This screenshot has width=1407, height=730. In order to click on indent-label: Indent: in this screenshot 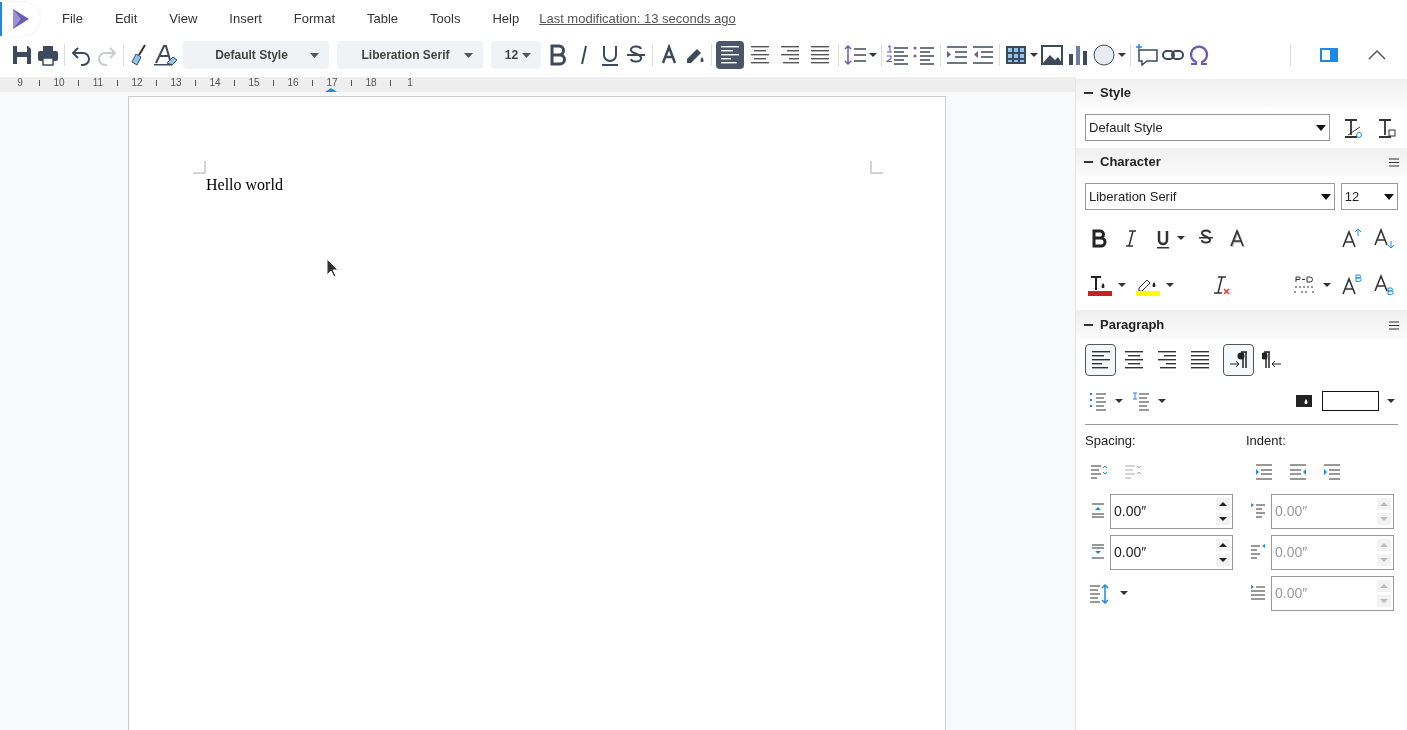, I will do `click(1266, 441)`.